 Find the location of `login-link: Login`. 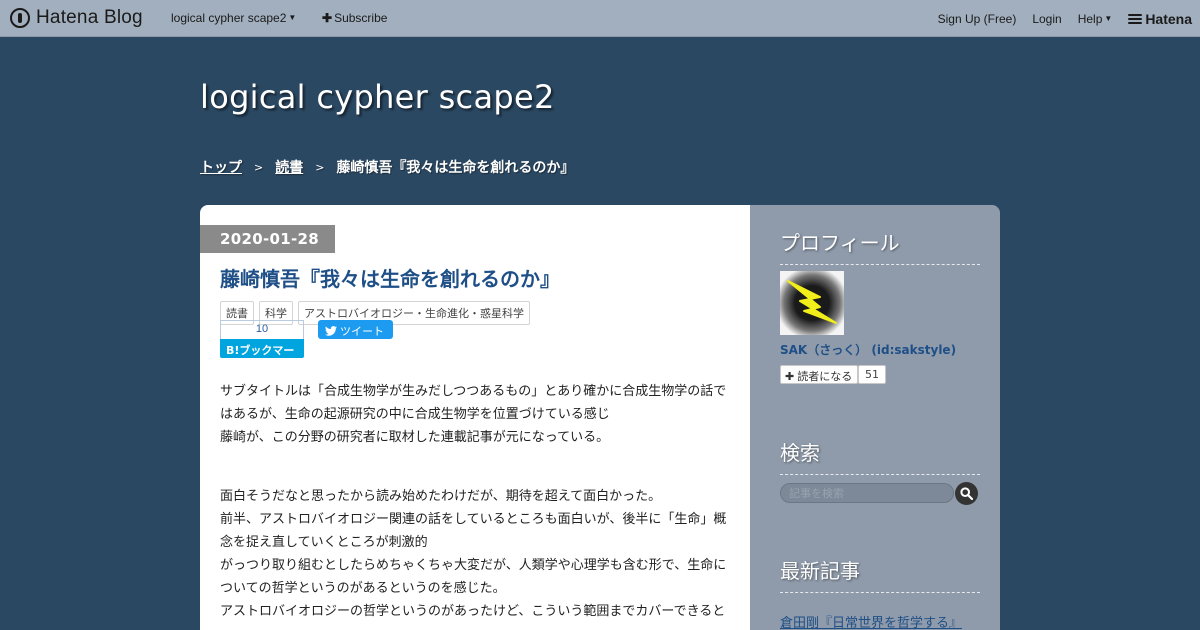

login-link: Login is located at coordinates (1046, 19).